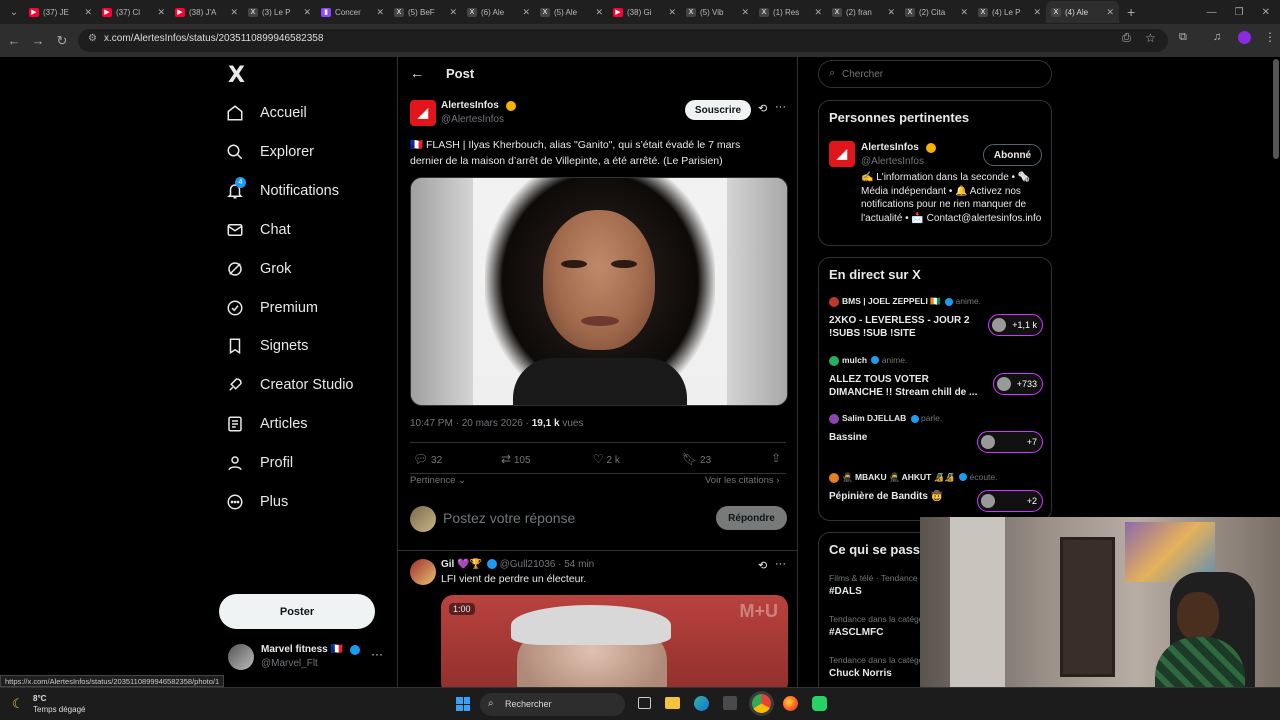  Describe the element at coordinates (14, 40) in the screenshot. I see `back-icon: ←` at that location.